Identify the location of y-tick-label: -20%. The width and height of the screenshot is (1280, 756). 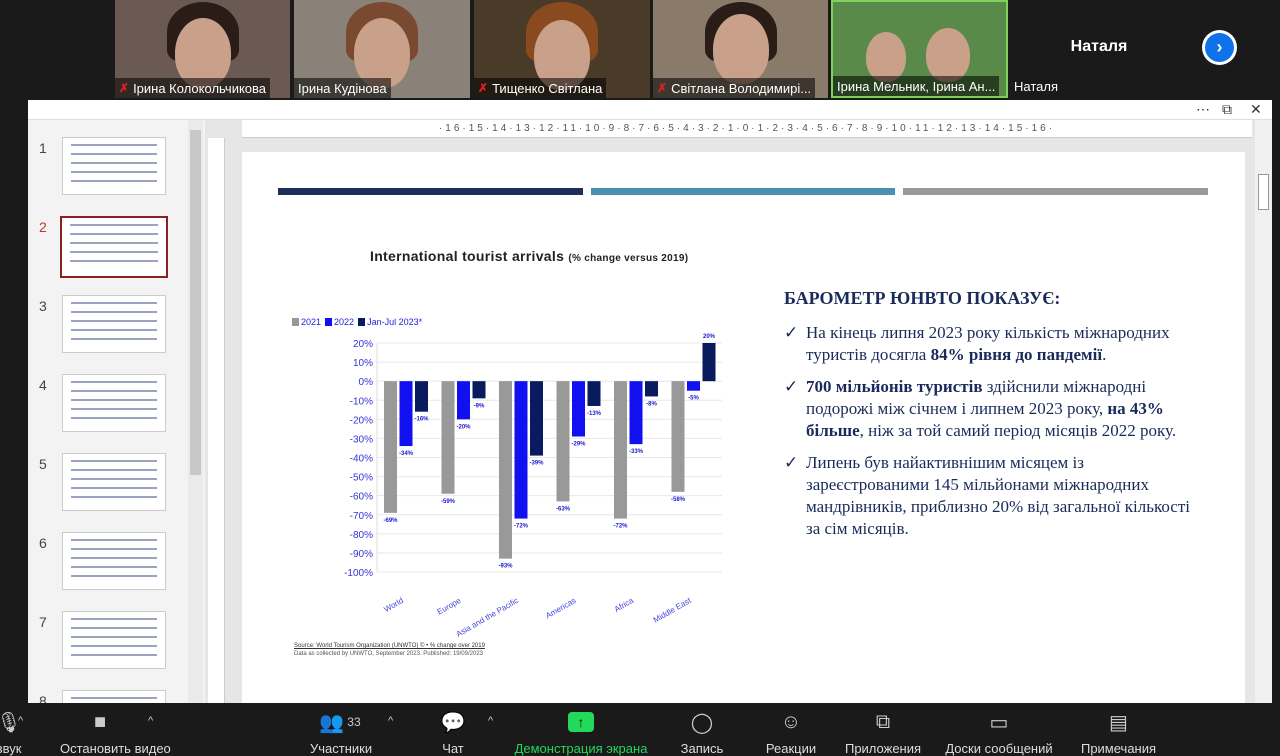
(361, 420).